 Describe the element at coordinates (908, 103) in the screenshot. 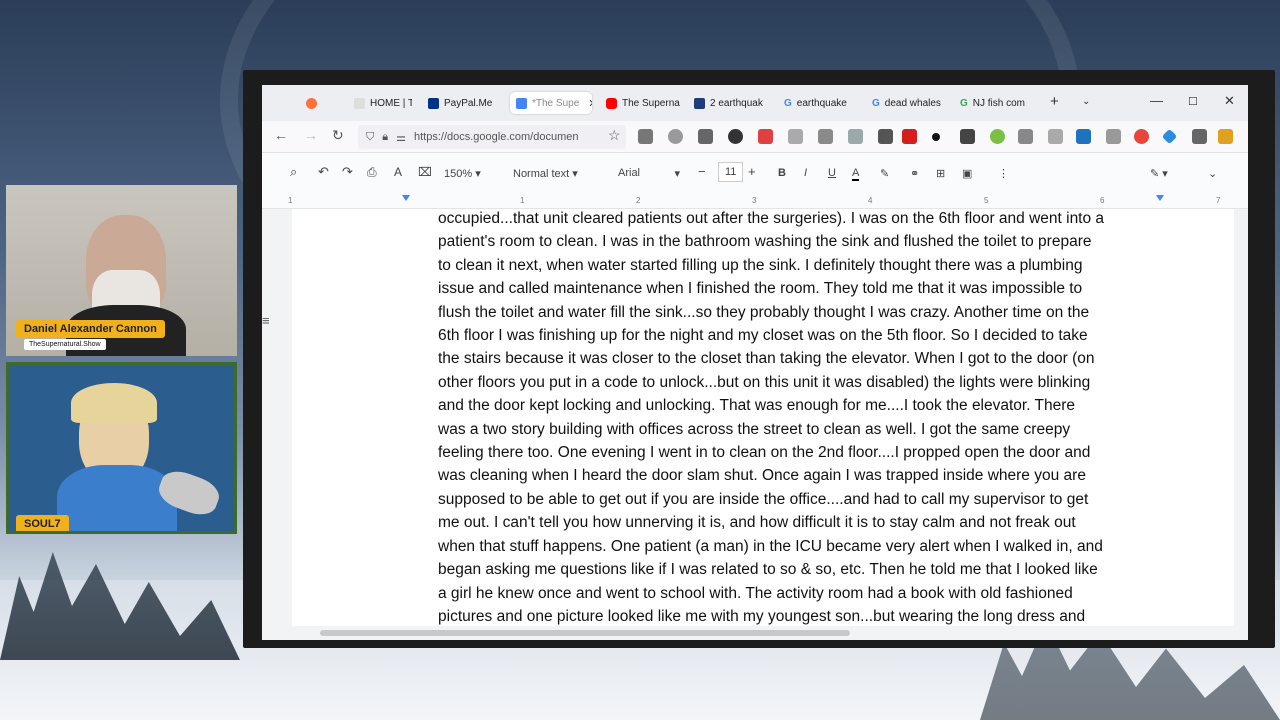

I see `tab-dead-whales: G dead whales` at that location.